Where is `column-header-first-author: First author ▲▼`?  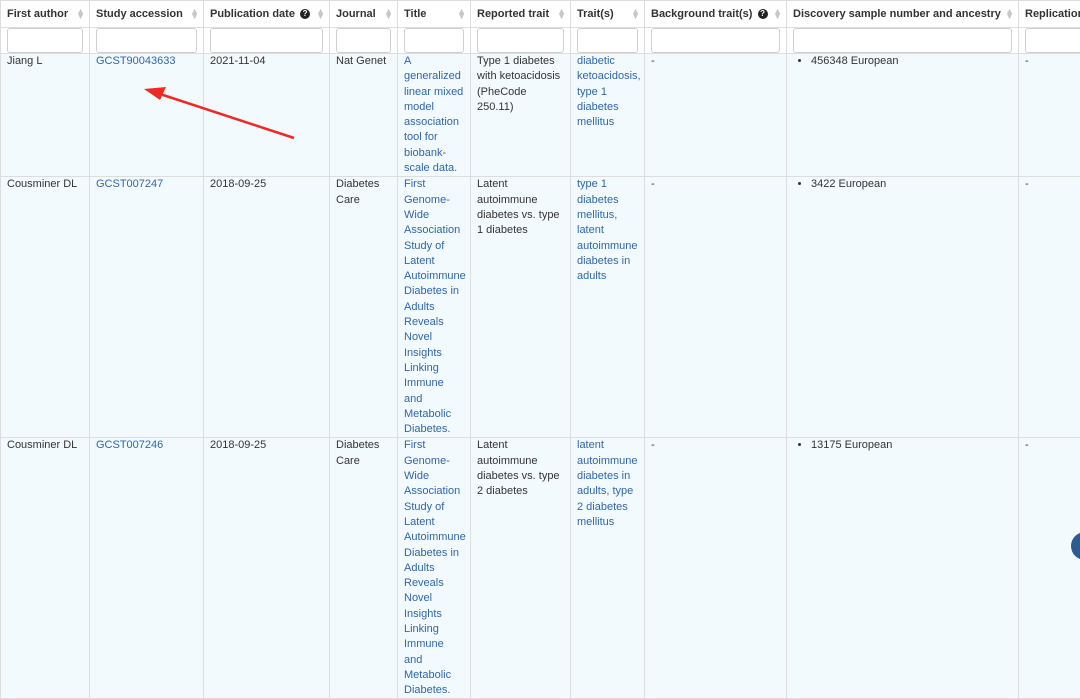
column-header-first-author: First author ▲▼ is located at coordinates (45, 14).